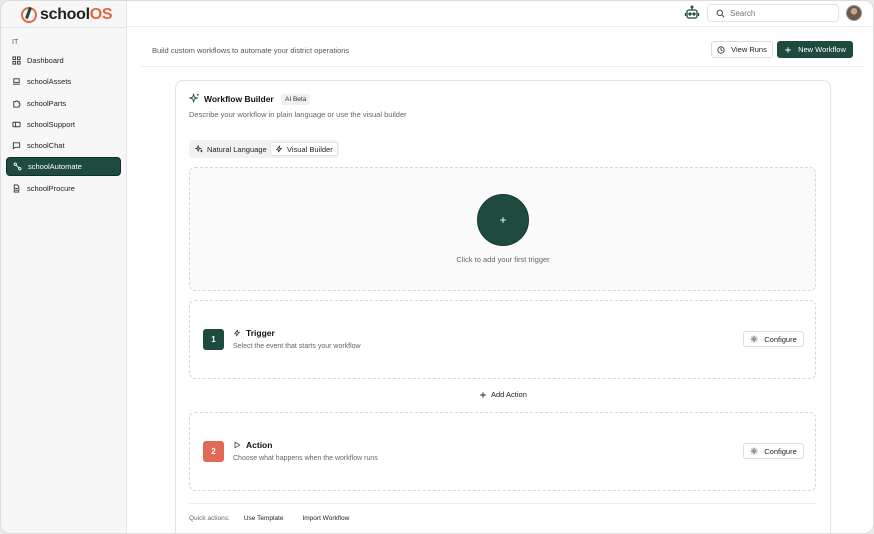 This screenshot has height=534, width=874. I want to click on mode-visual-builder: Visual Builder, so click(304, 149).